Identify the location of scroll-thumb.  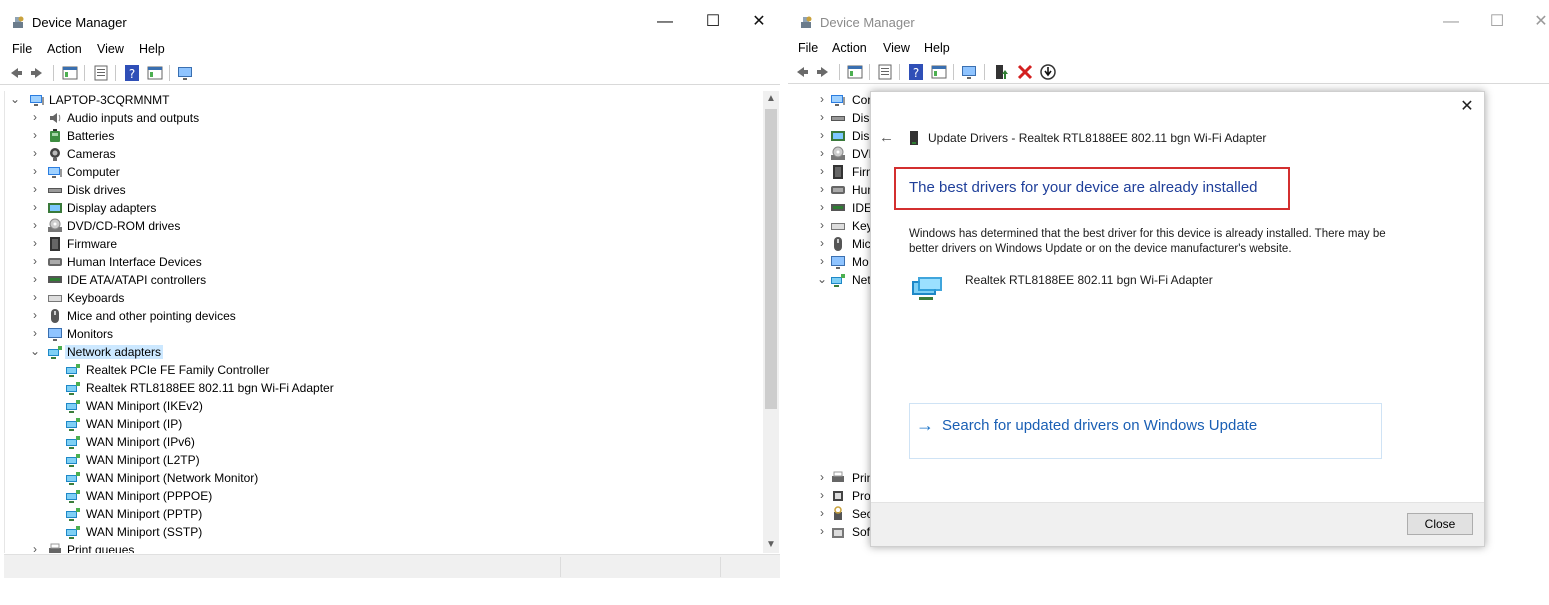
(771, 259).